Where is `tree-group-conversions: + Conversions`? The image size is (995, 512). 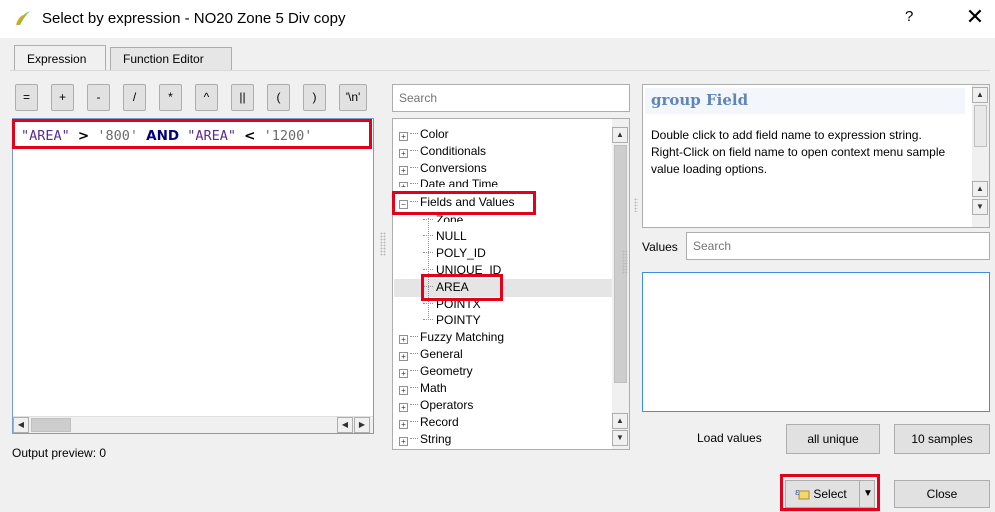 tree-group-conversions: + Conversions is located at coordinates (443, 168).